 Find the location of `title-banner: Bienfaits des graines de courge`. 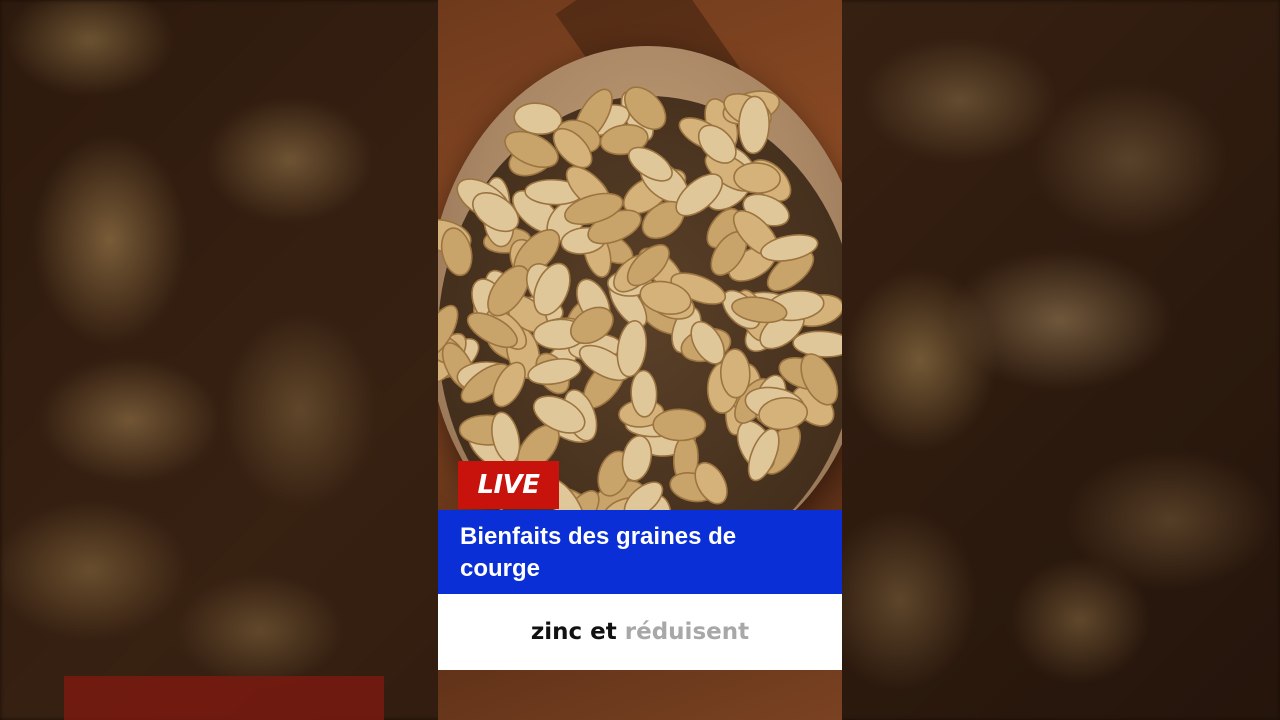

title-banner: Bienfaits des graines de courge is located at coordinates (640, 552).